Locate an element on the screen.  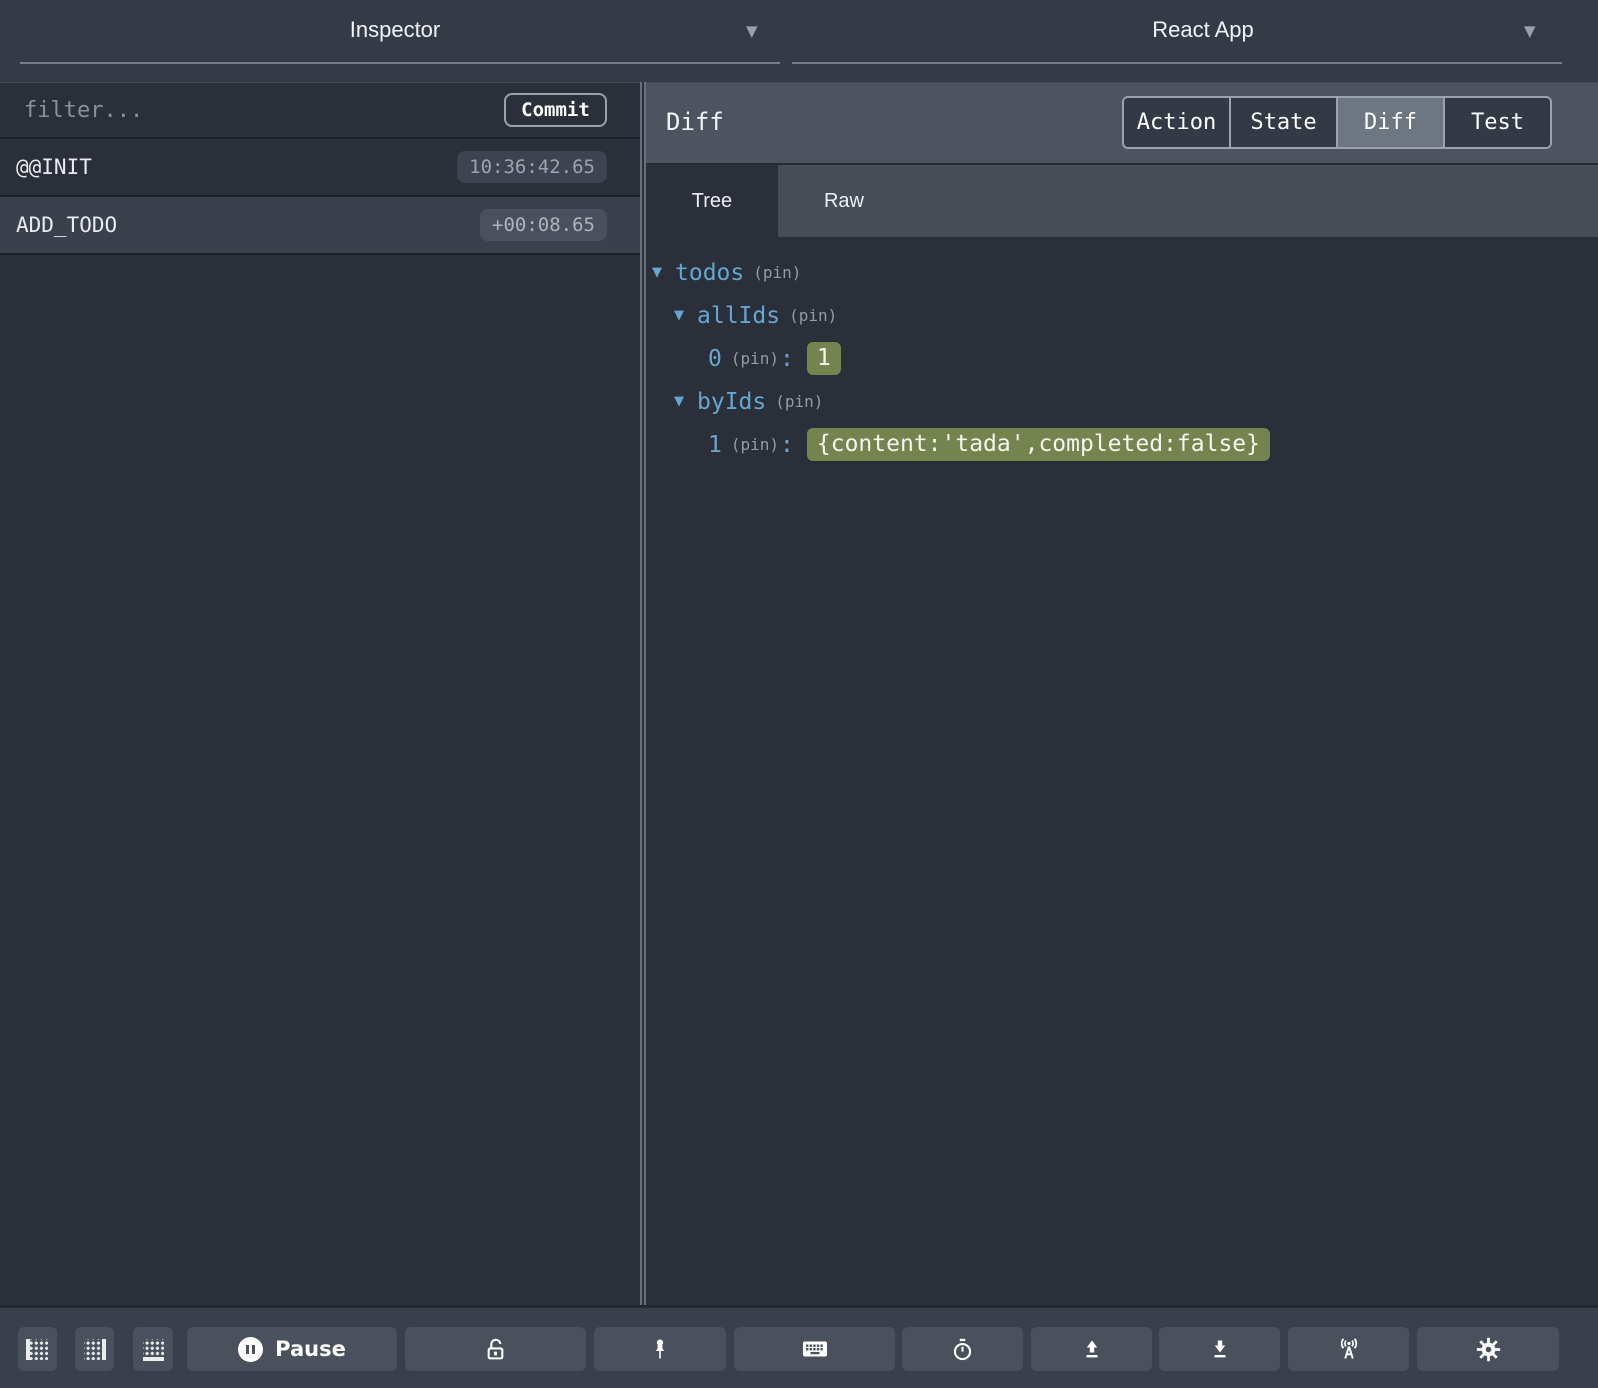
dock-left-icon is located at coordinates (37, 1349).